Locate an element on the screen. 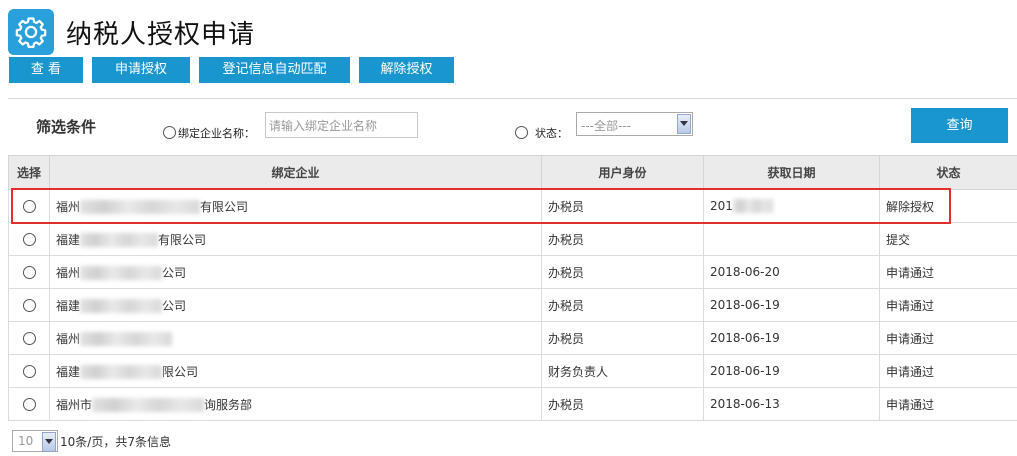 The width and height of the screenshot is (1017, 456). date-cell: 2018-06-20 is located at coordinates (791, 272).